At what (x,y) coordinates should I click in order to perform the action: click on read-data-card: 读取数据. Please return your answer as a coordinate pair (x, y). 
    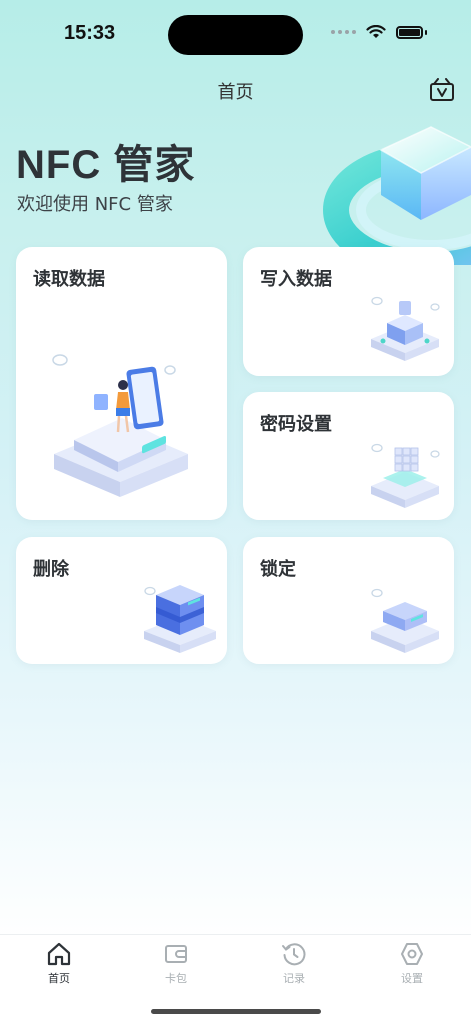
    Looking at the image, I should click on (121, 383).